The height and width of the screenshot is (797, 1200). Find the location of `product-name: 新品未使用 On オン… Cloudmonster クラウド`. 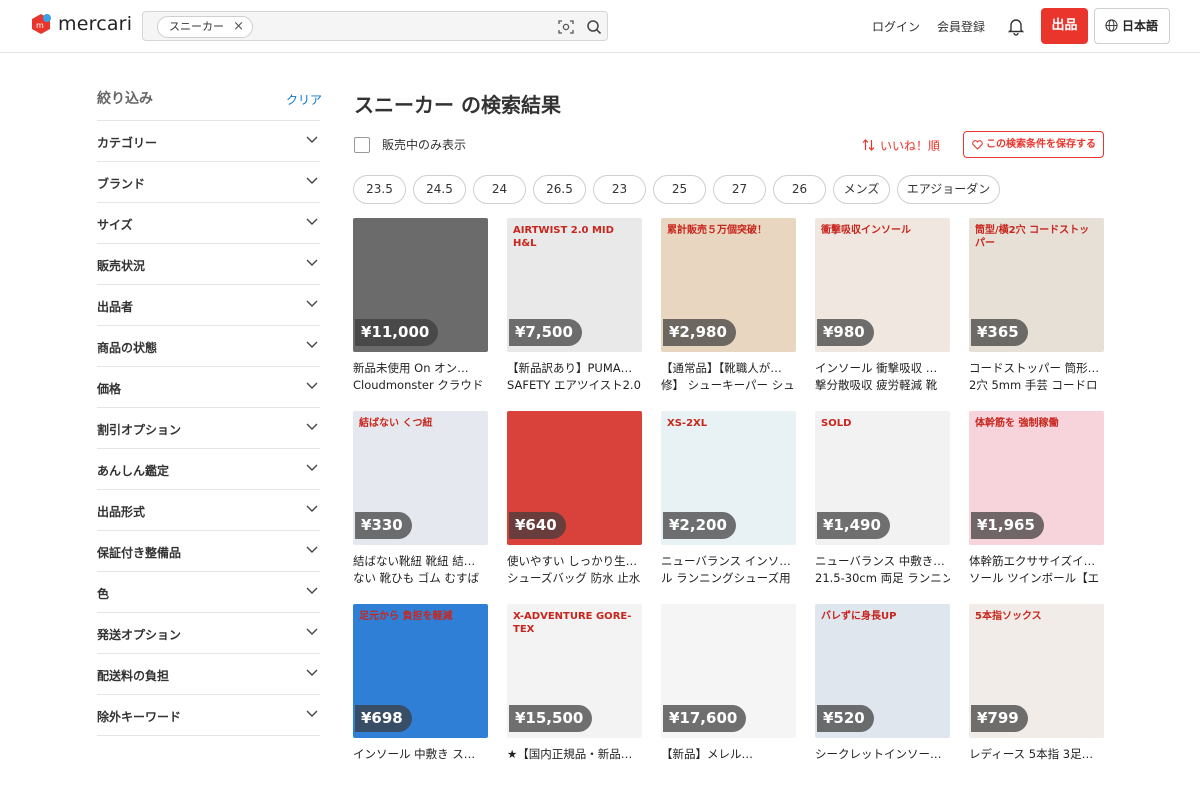

product-name: 新品未使用 On オン… Cloudmonster クラウド is located at coordinates (420, 377).